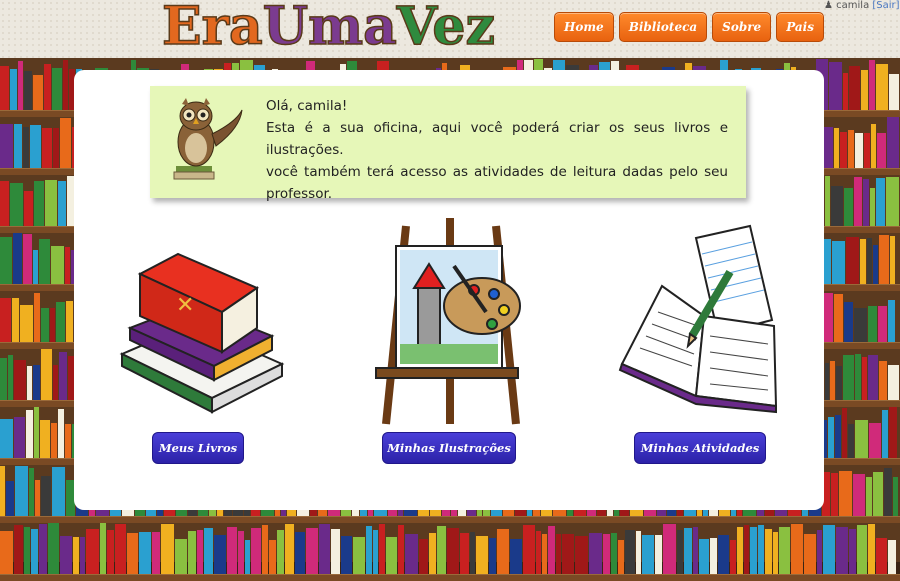 This screenshot has width=900, height=581. What do you see at coordinates (450, 551) in the screenshot?
I see `bookshelf-row` at bounding box center [450, 551].